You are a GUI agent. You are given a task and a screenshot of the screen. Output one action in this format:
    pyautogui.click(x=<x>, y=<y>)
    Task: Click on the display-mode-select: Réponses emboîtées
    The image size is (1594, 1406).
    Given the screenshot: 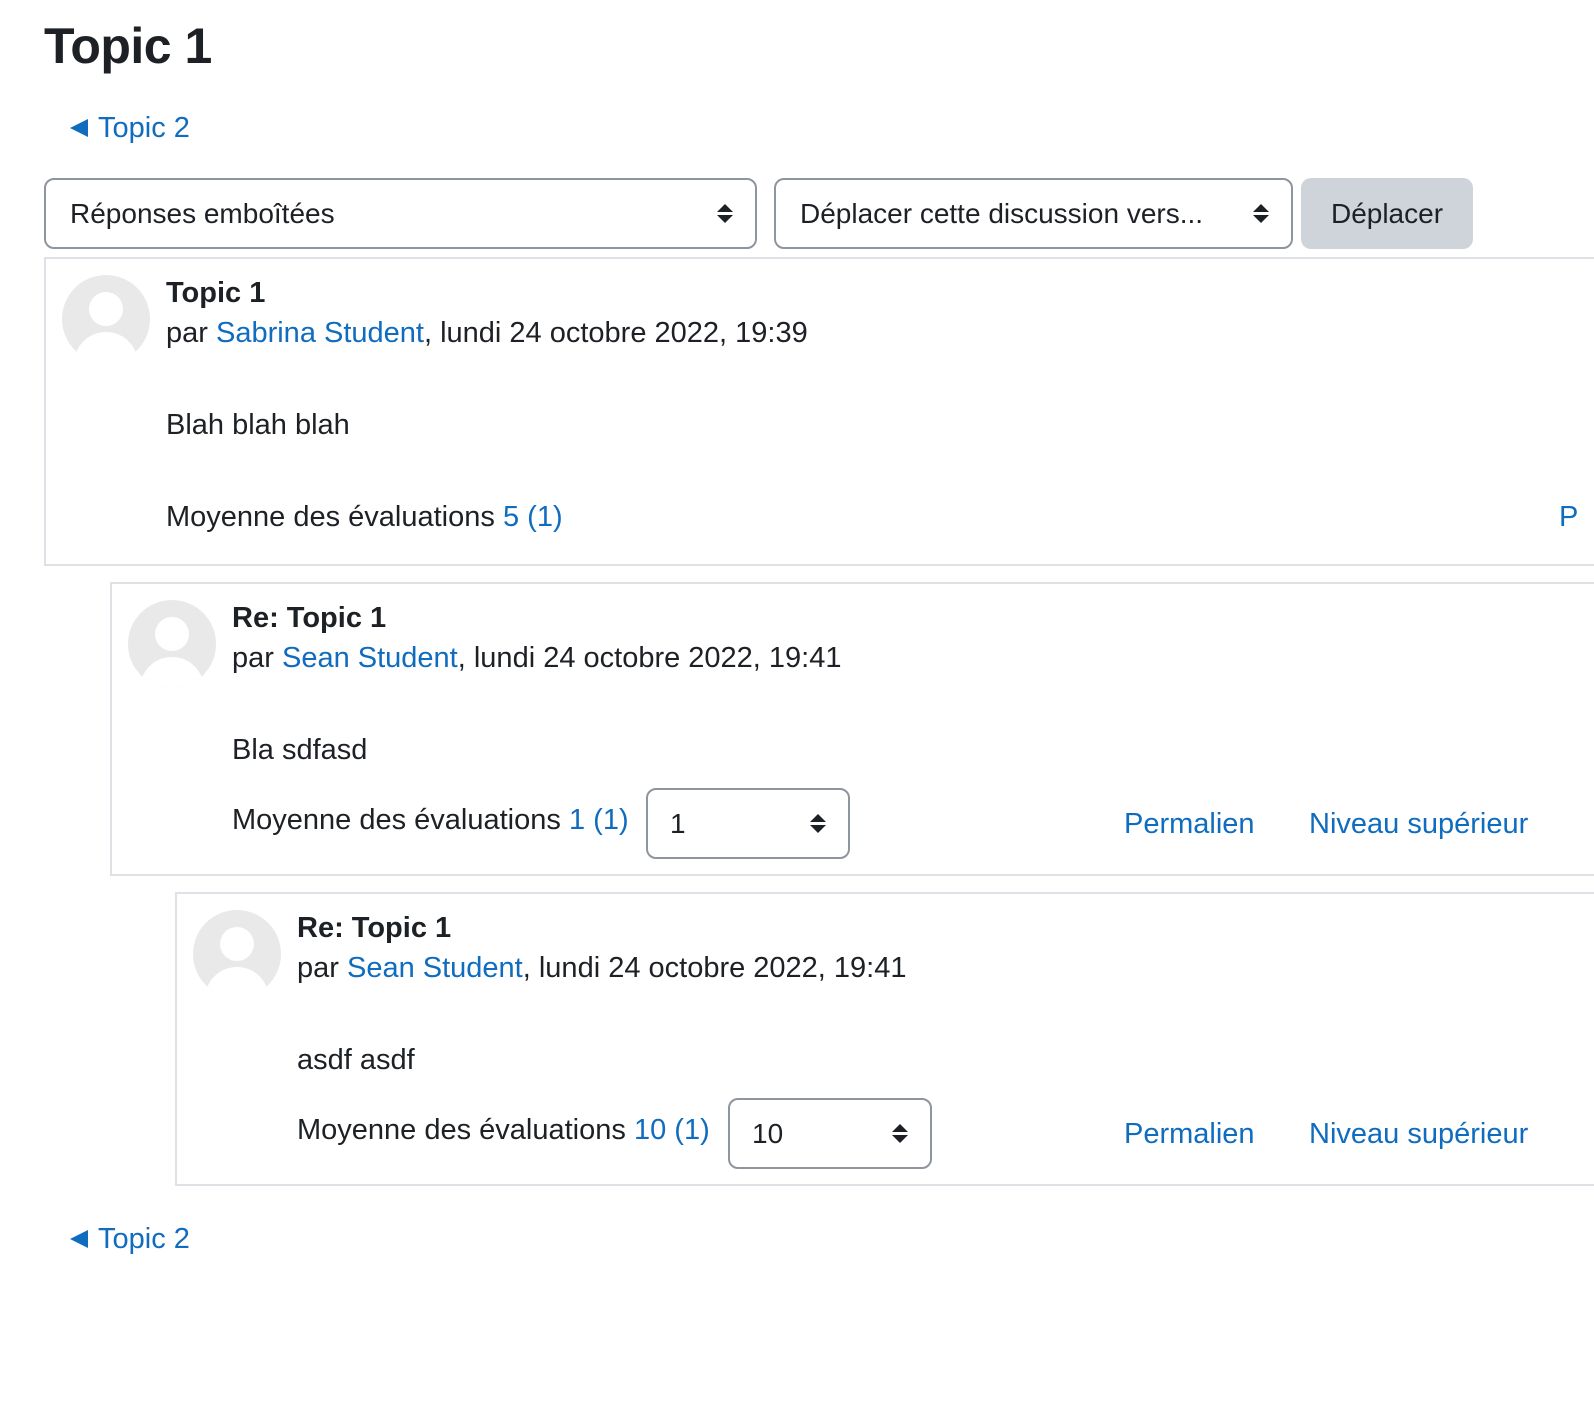 What is the action you would take?
    pyautogui.click(x=400, y=213)
    